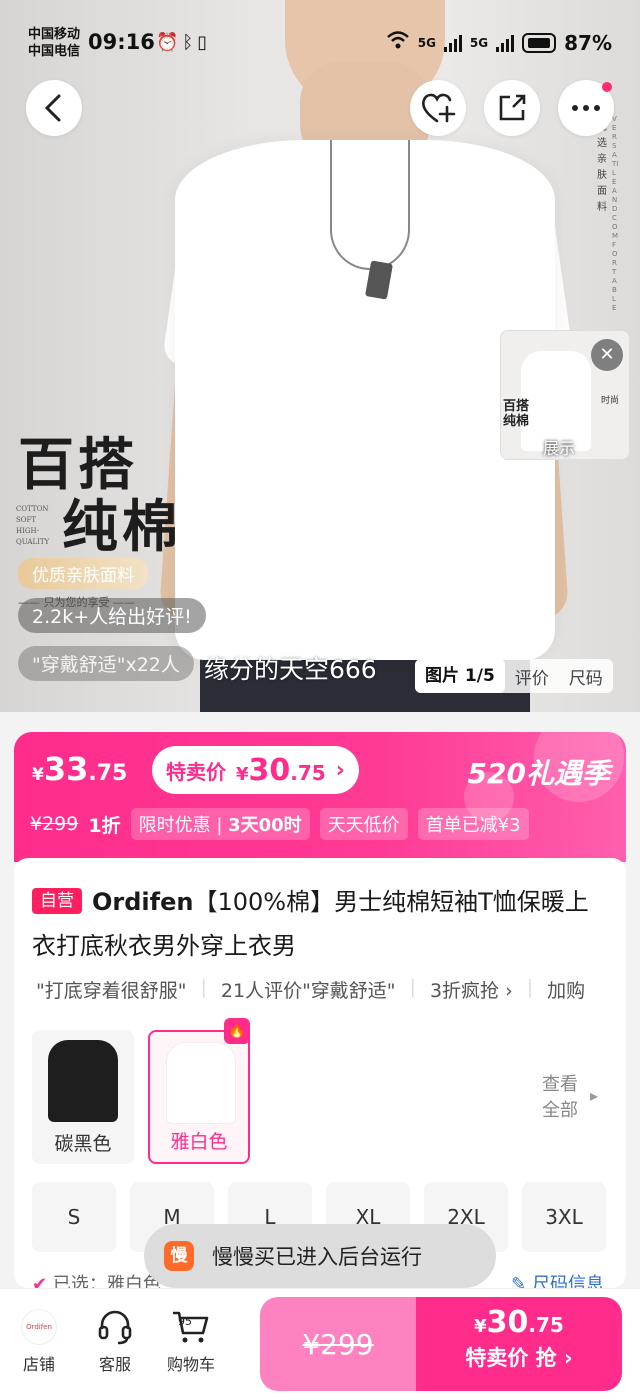 The height and width of the screenshot is (1400, 640). I want to click on quality-tag: 优质亲肤面料, so click(83, 573).